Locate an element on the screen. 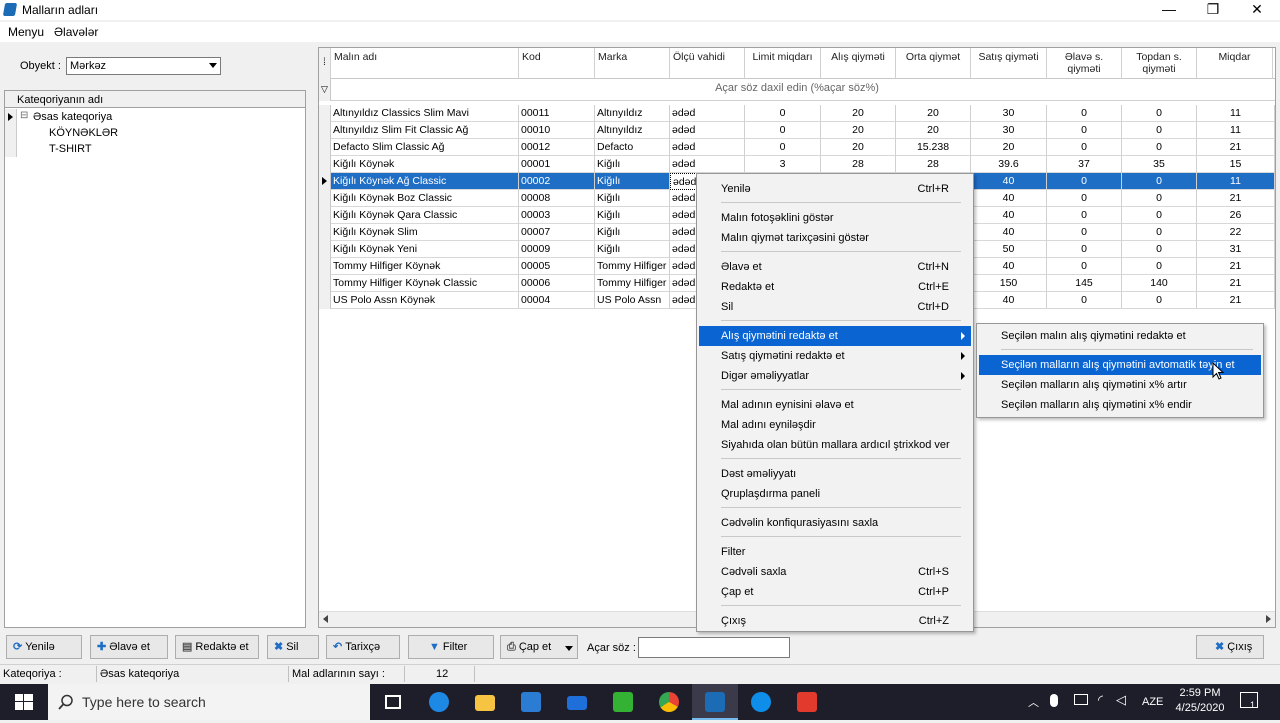  table-cell: Defacto is located at coordinates (632, 147).